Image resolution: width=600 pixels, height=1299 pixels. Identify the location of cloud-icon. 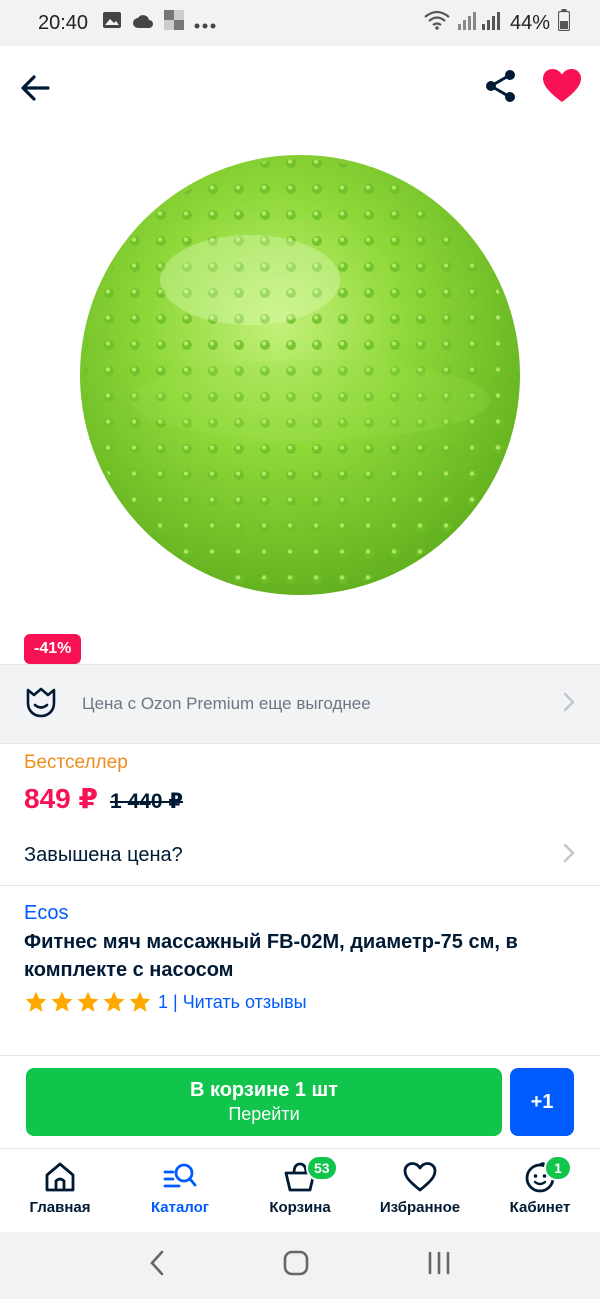
(143, 23).